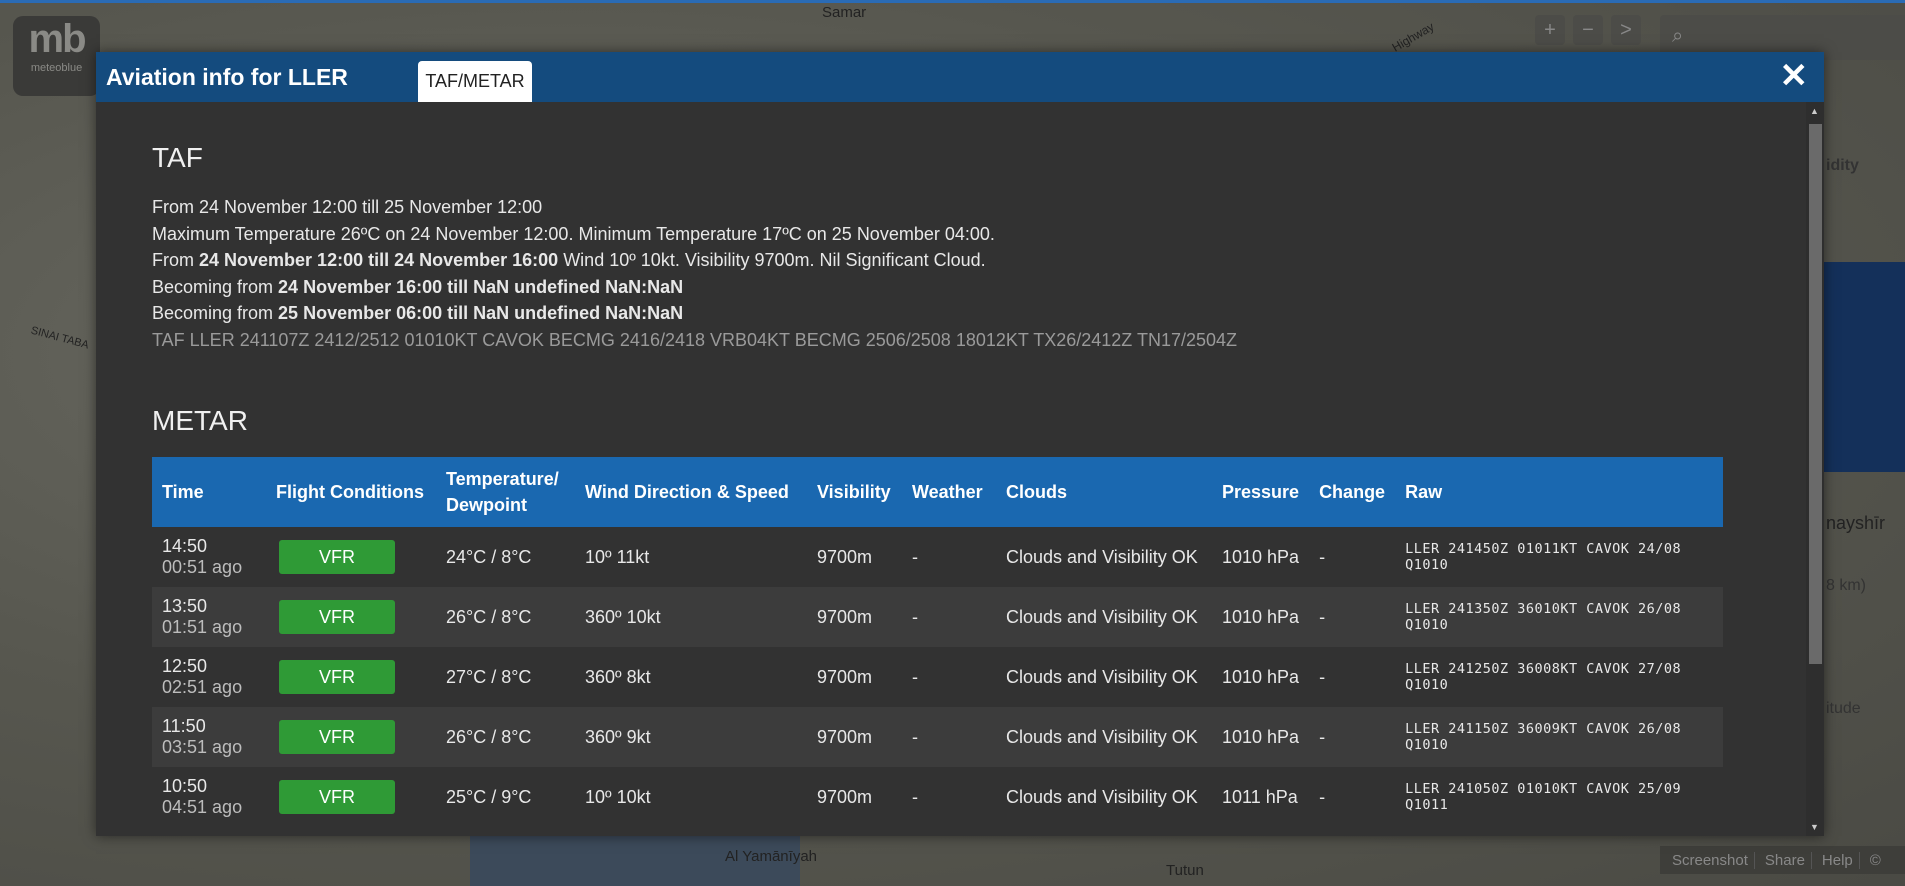 This screenshot has height=886, width=1905. I want to click on column-header: Flight Conditions, so click(351, 492).